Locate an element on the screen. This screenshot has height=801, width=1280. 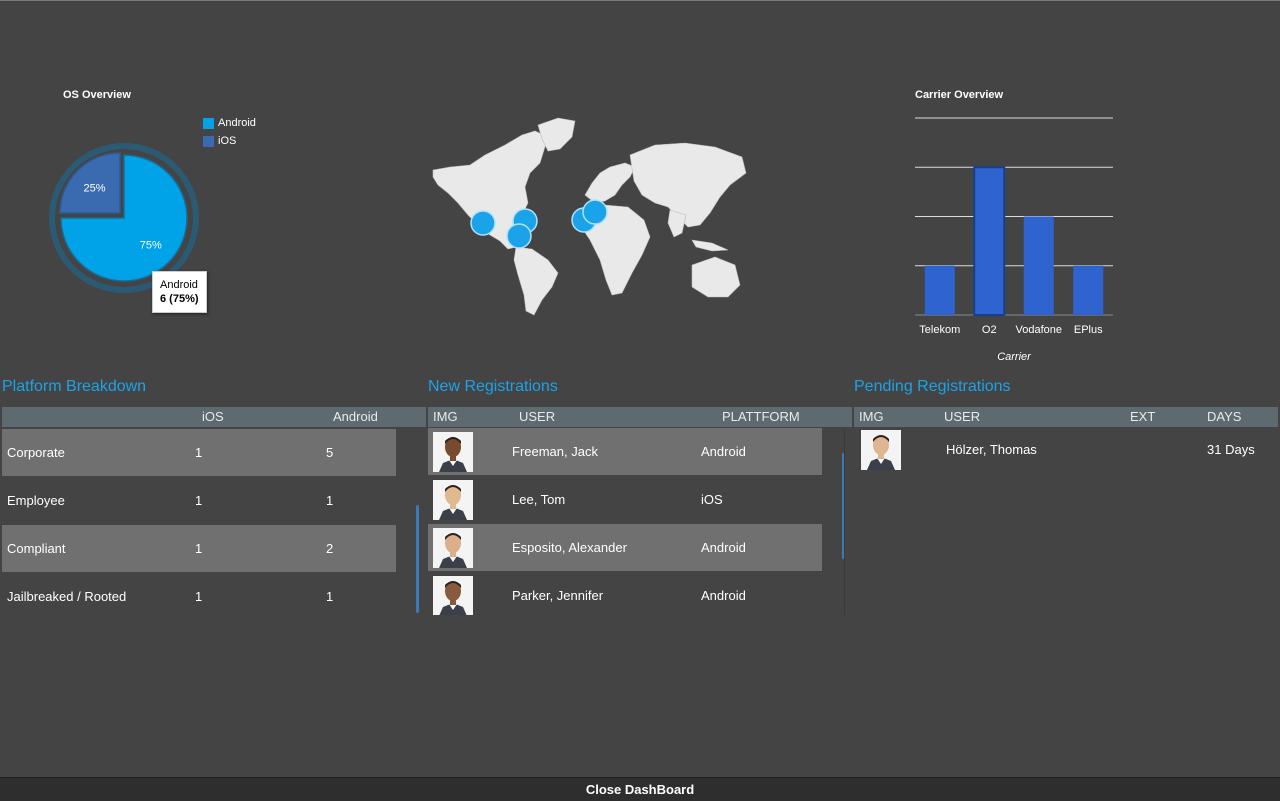
platform-row-label: Corporate is located at coordinates (36, 452).